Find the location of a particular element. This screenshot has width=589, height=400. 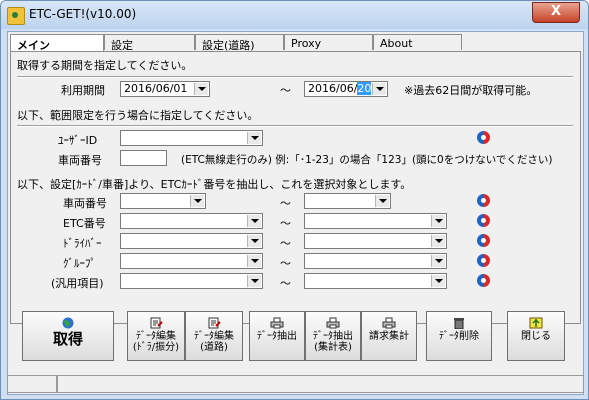

tab-about: About is located at coordinates (417, 42).